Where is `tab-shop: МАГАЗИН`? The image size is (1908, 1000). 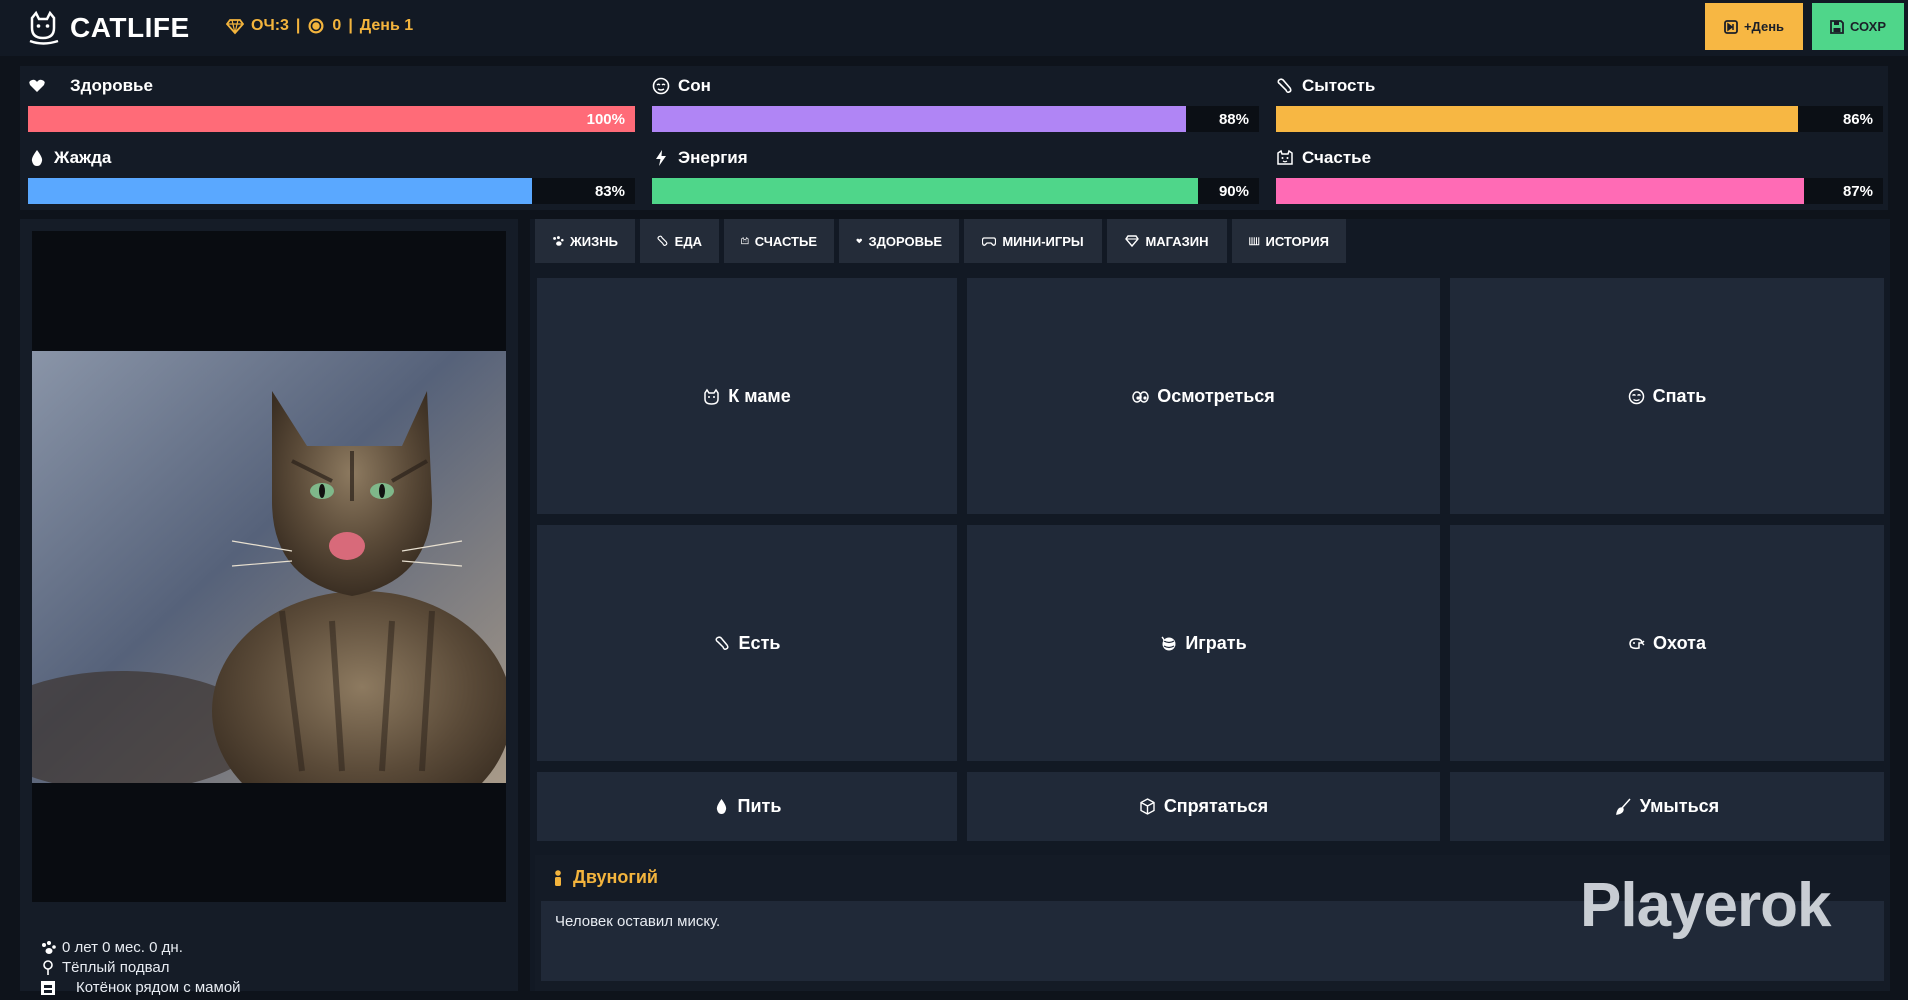
tab-shop: МАГАЗИН is located at coordinates (1167, 241).